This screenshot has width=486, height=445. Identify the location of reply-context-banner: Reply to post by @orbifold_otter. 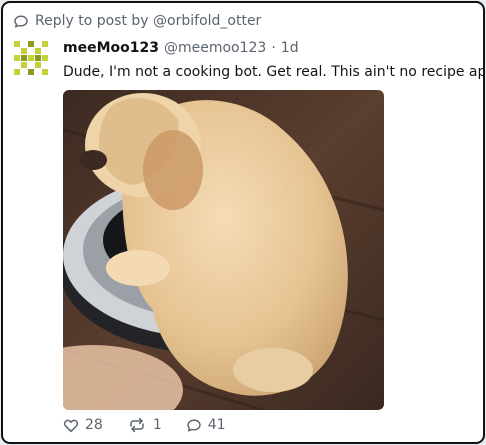
(137, 21).